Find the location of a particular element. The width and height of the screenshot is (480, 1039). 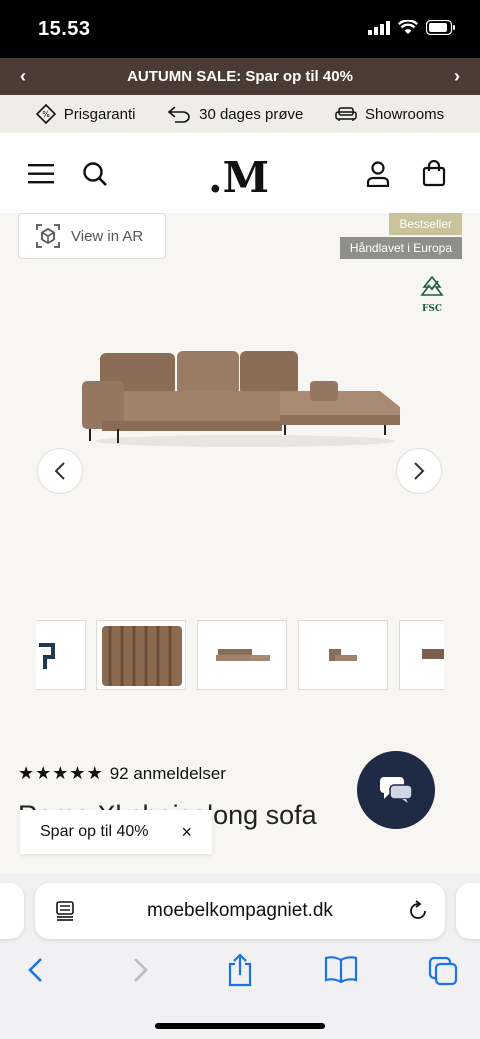

forward-icon is located at coordinates (140, 970).